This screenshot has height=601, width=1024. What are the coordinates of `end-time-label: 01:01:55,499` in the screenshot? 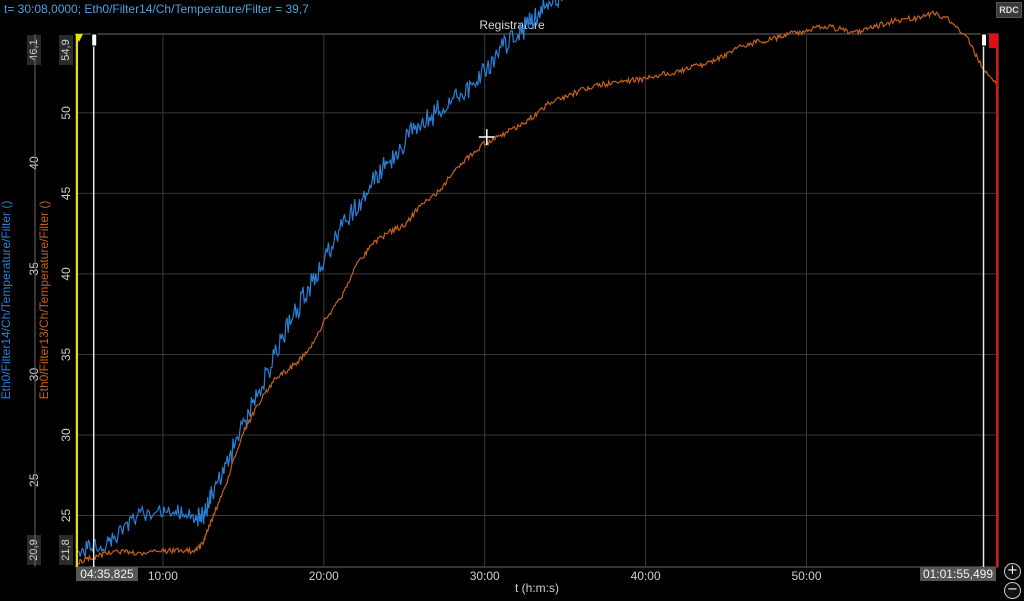 It's located at (958, 574).